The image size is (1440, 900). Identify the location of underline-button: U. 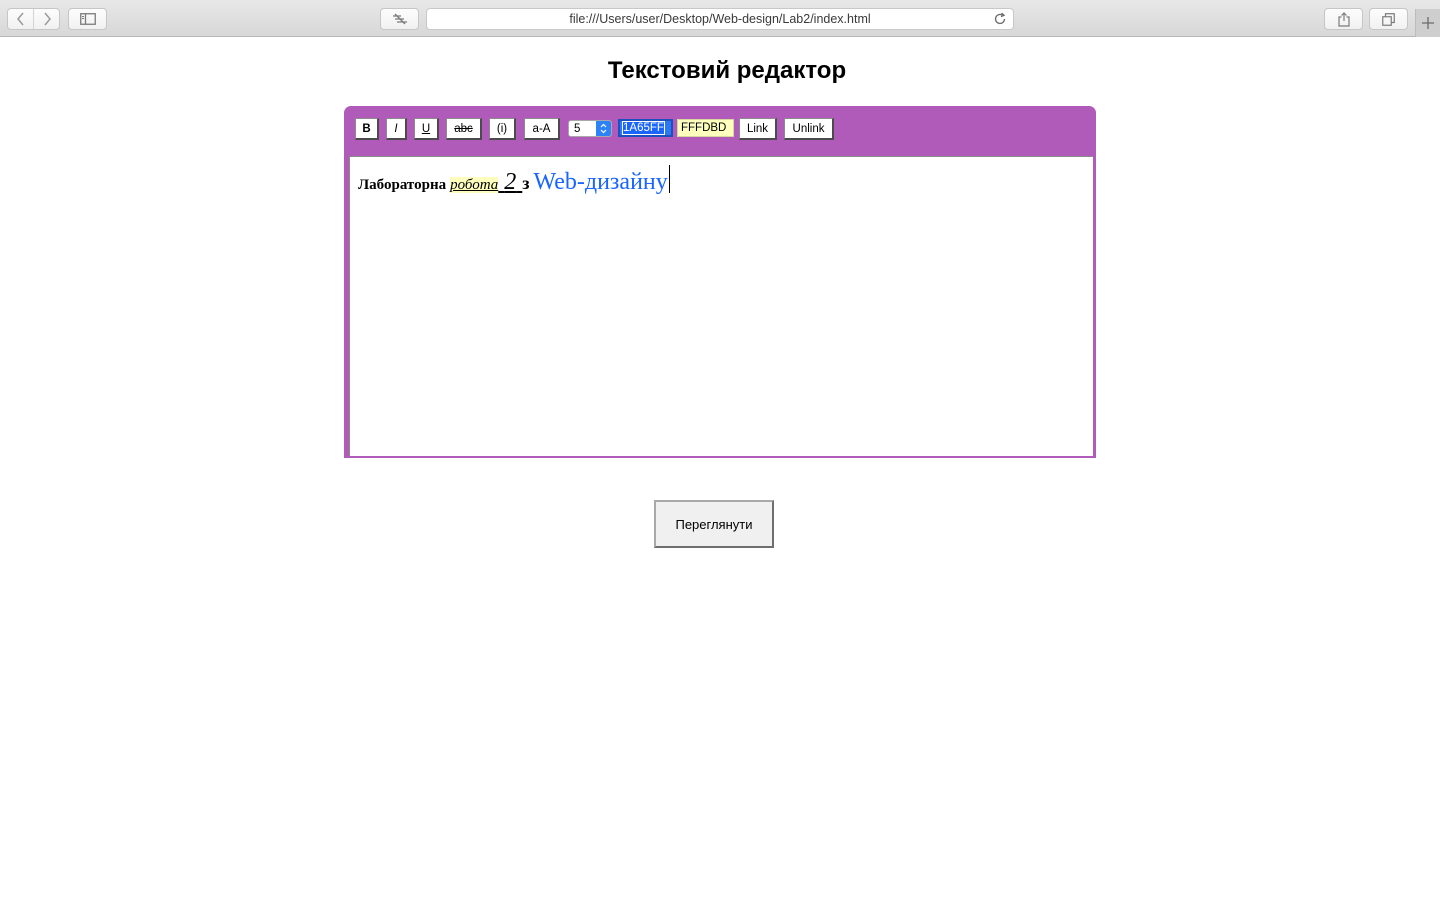
(426, 129).